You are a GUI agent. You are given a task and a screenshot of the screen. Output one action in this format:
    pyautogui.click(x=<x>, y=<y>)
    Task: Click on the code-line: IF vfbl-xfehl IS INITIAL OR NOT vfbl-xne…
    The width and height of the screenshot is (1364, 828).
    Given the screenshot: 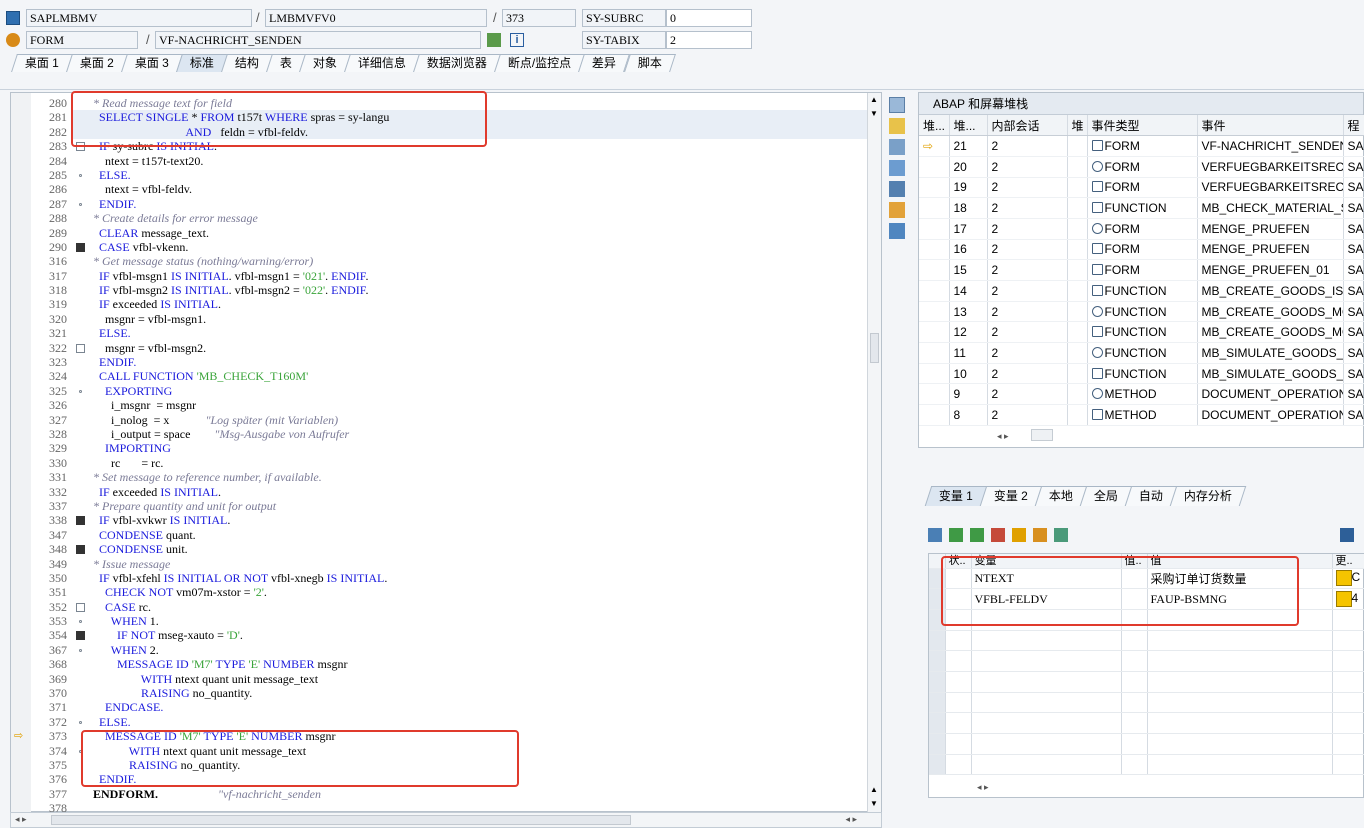 What is the action you would take?
    pyautogui.click(x=469, y=578)
    